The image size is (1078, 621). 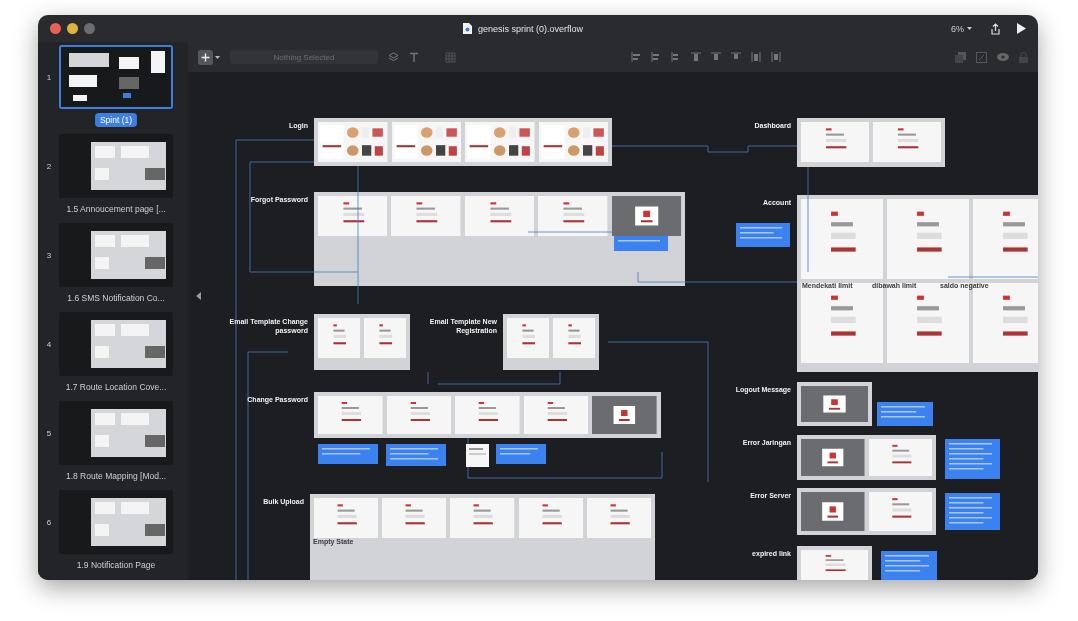 What do you see at coordinates (209, 57) in the screenshot?
I see `add-button` at bounding box center [209, 57].